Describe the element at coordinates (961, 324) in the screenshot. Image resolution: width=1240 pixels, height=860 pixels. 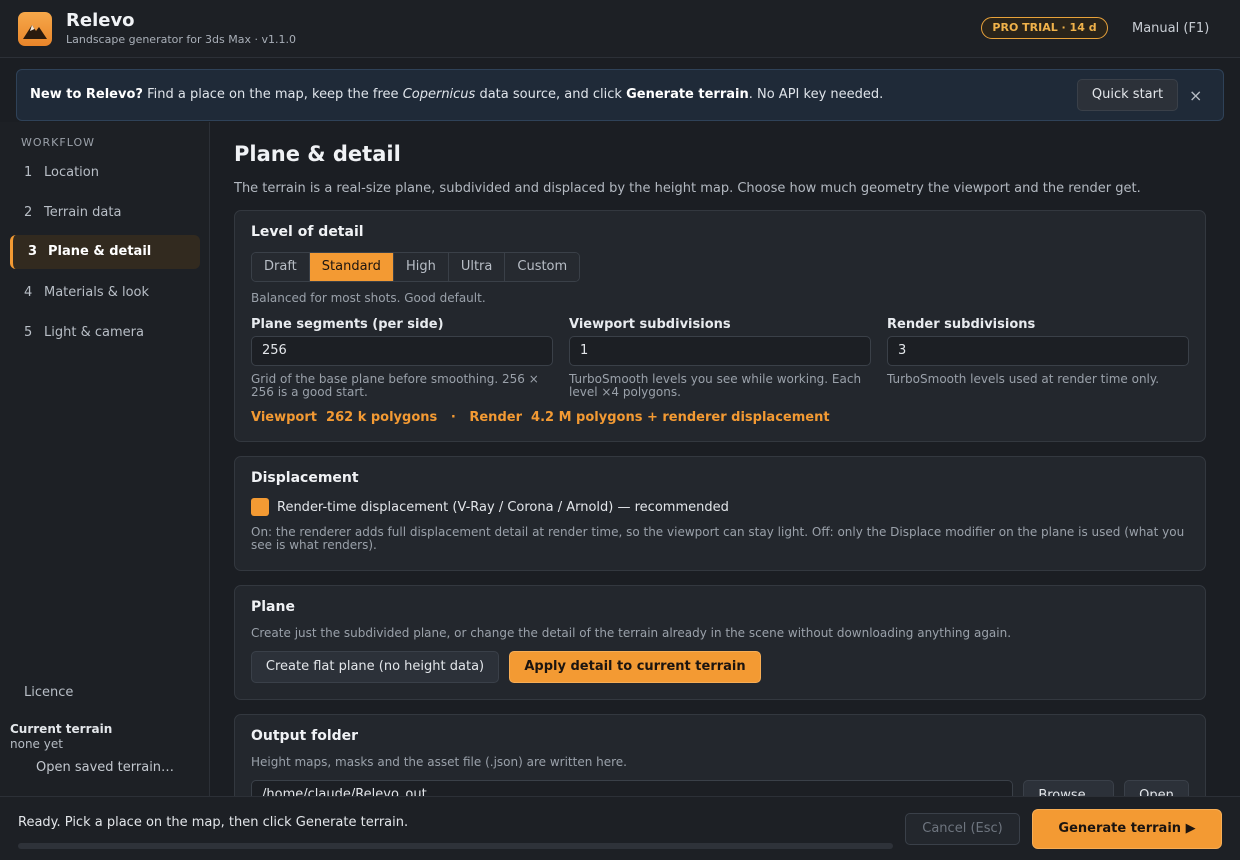
I see `render-subdiv-label: Render subdivisions` at that location.